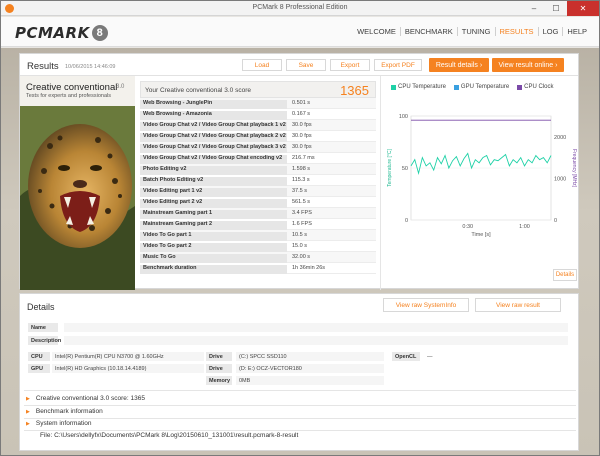 This screenshot has width=600, height=456. I want to click on score-row: Web Browsing - JunglePin 0.501 s, so click(258, 103).